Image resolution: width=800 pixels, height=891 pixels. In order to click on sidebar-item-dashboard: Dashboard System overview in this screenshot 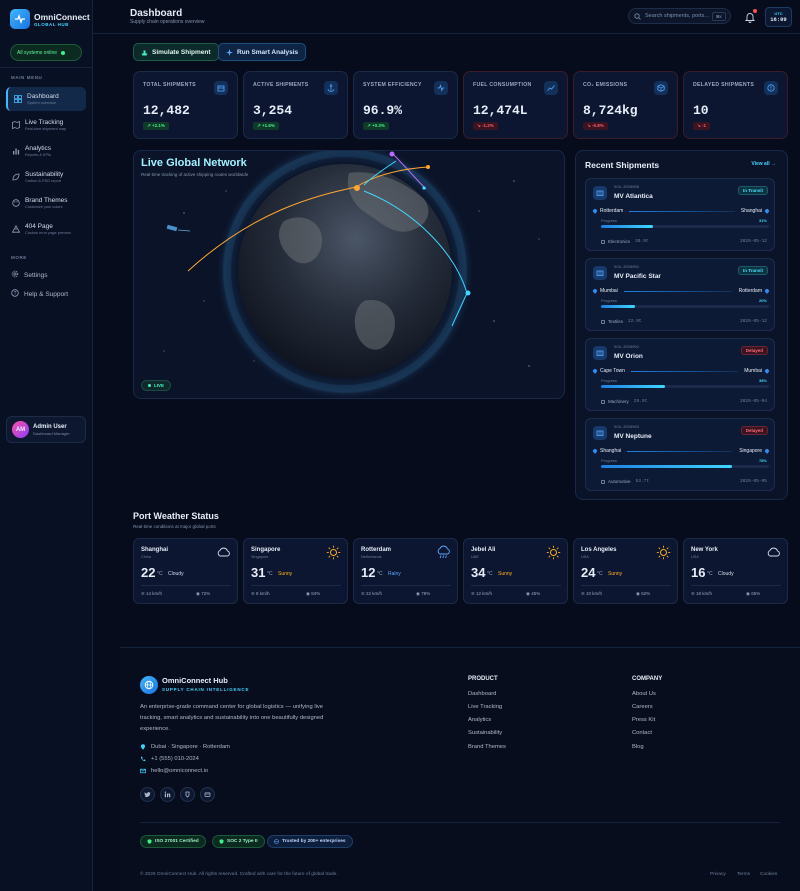, I will do `click(46, 99)`.